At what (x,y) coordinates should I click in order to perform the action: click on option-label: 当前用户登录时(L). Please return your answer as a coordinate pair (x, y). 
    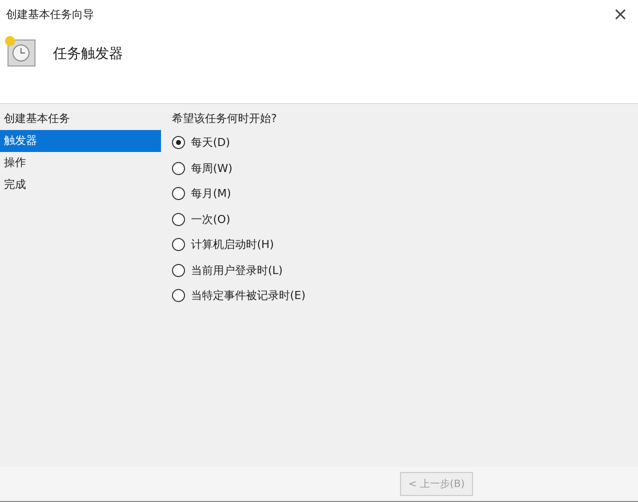
    Looking at the image, I should click on (237, 270).